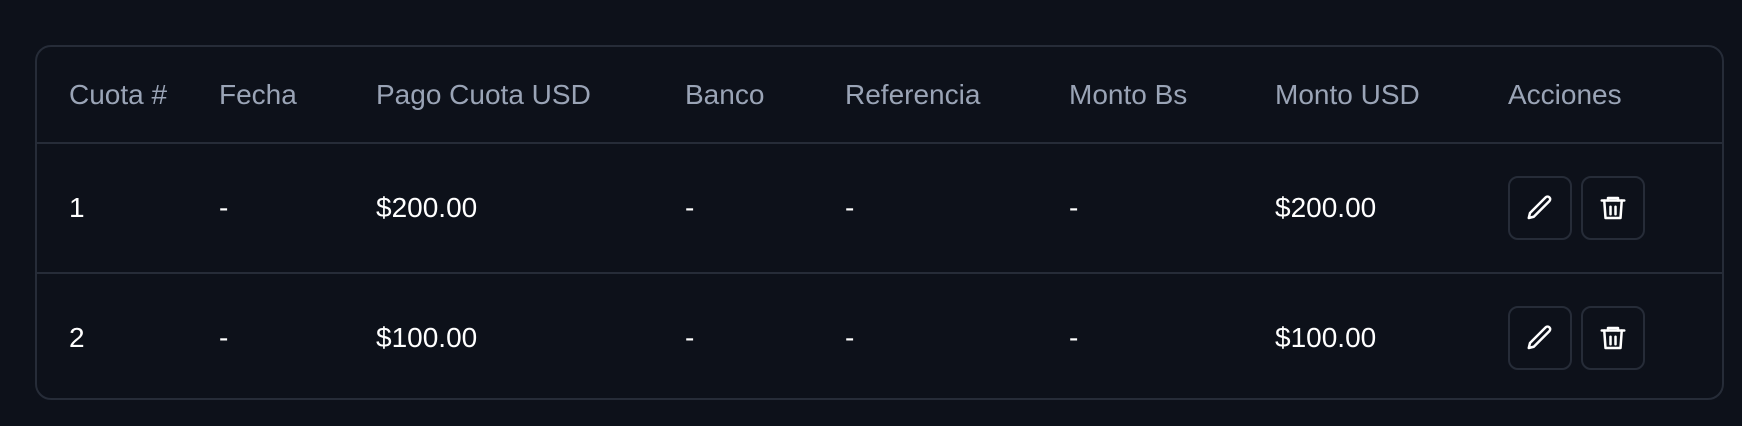 This screenshot has width=1742, height=426. What do you see at coordinates (530, 335) in the screenshot?
I see `cell-pago-cuota-usd: $100.00` at bounding box center [530, 335].